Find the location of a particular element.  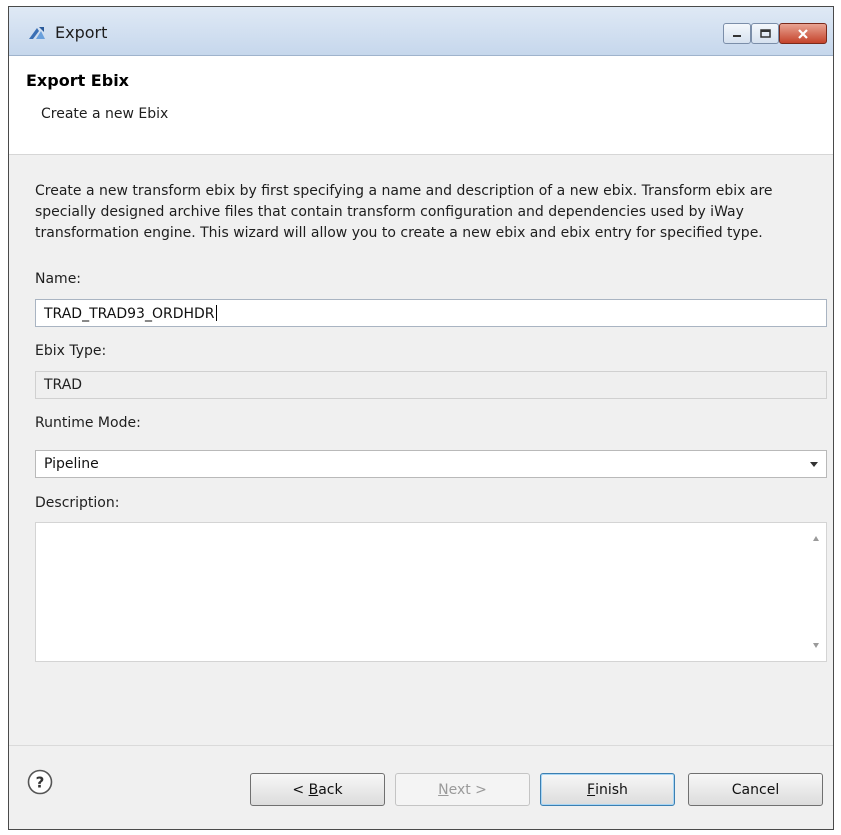

page-title: Export Ebix is located at coordinates (77, 80).